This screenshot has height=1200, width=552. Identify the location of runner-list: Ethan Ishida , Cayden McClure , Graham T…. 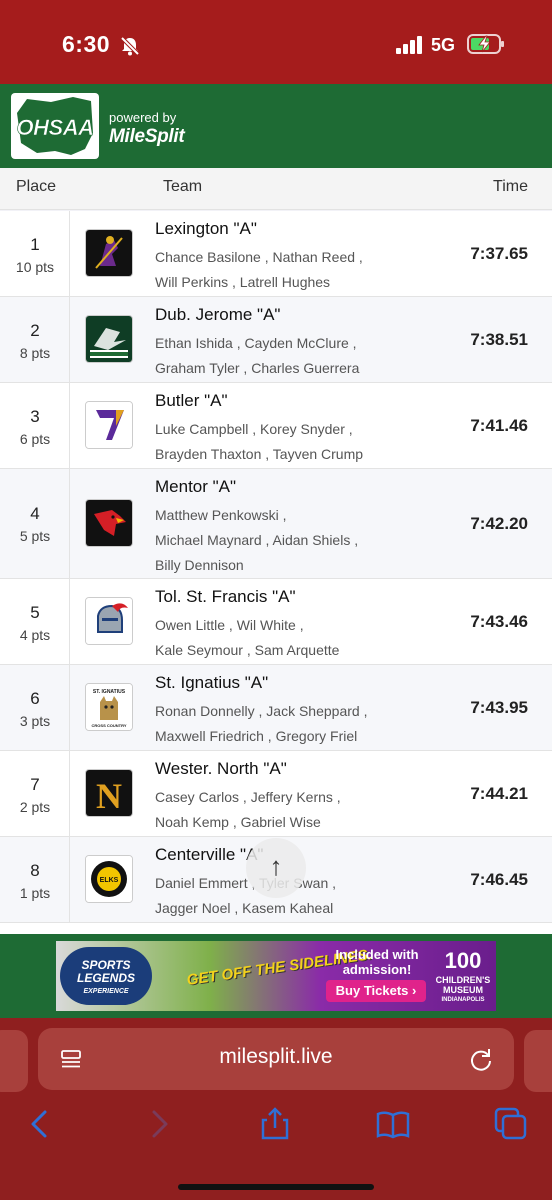
(300, 356).